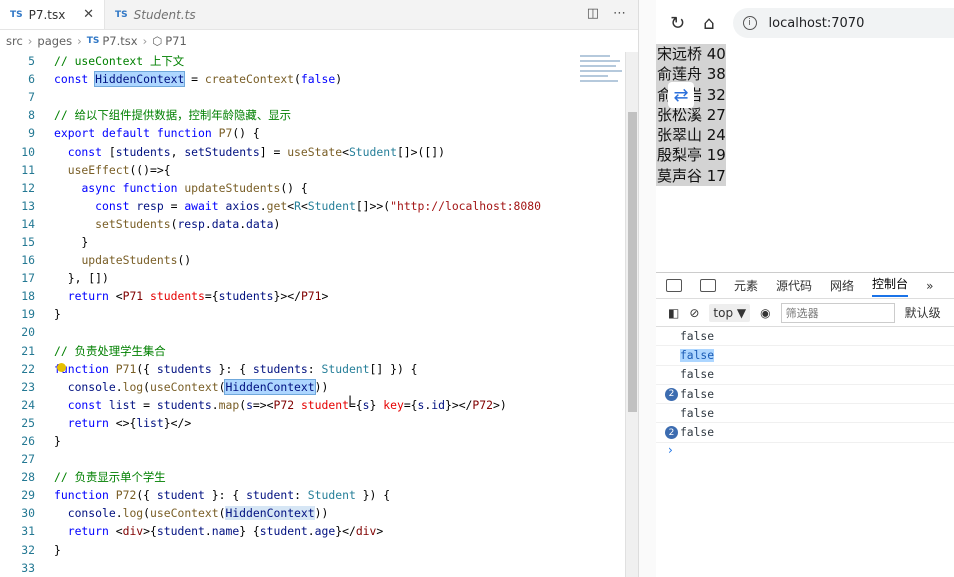 This screenshot has width=954, height=577. I want to click on more-tabs-icon: », so click(929, 286).